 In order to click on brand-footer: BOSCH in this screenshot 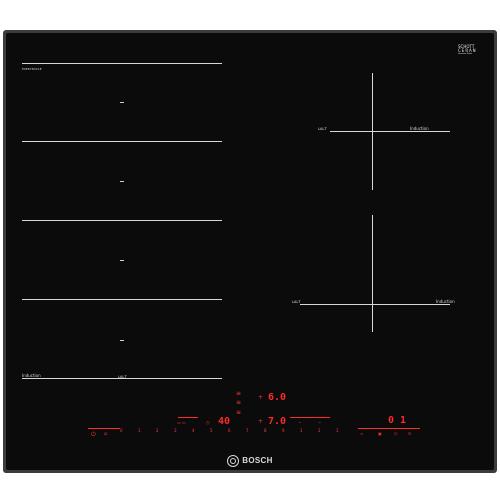, I will do `click(250, 461)`.